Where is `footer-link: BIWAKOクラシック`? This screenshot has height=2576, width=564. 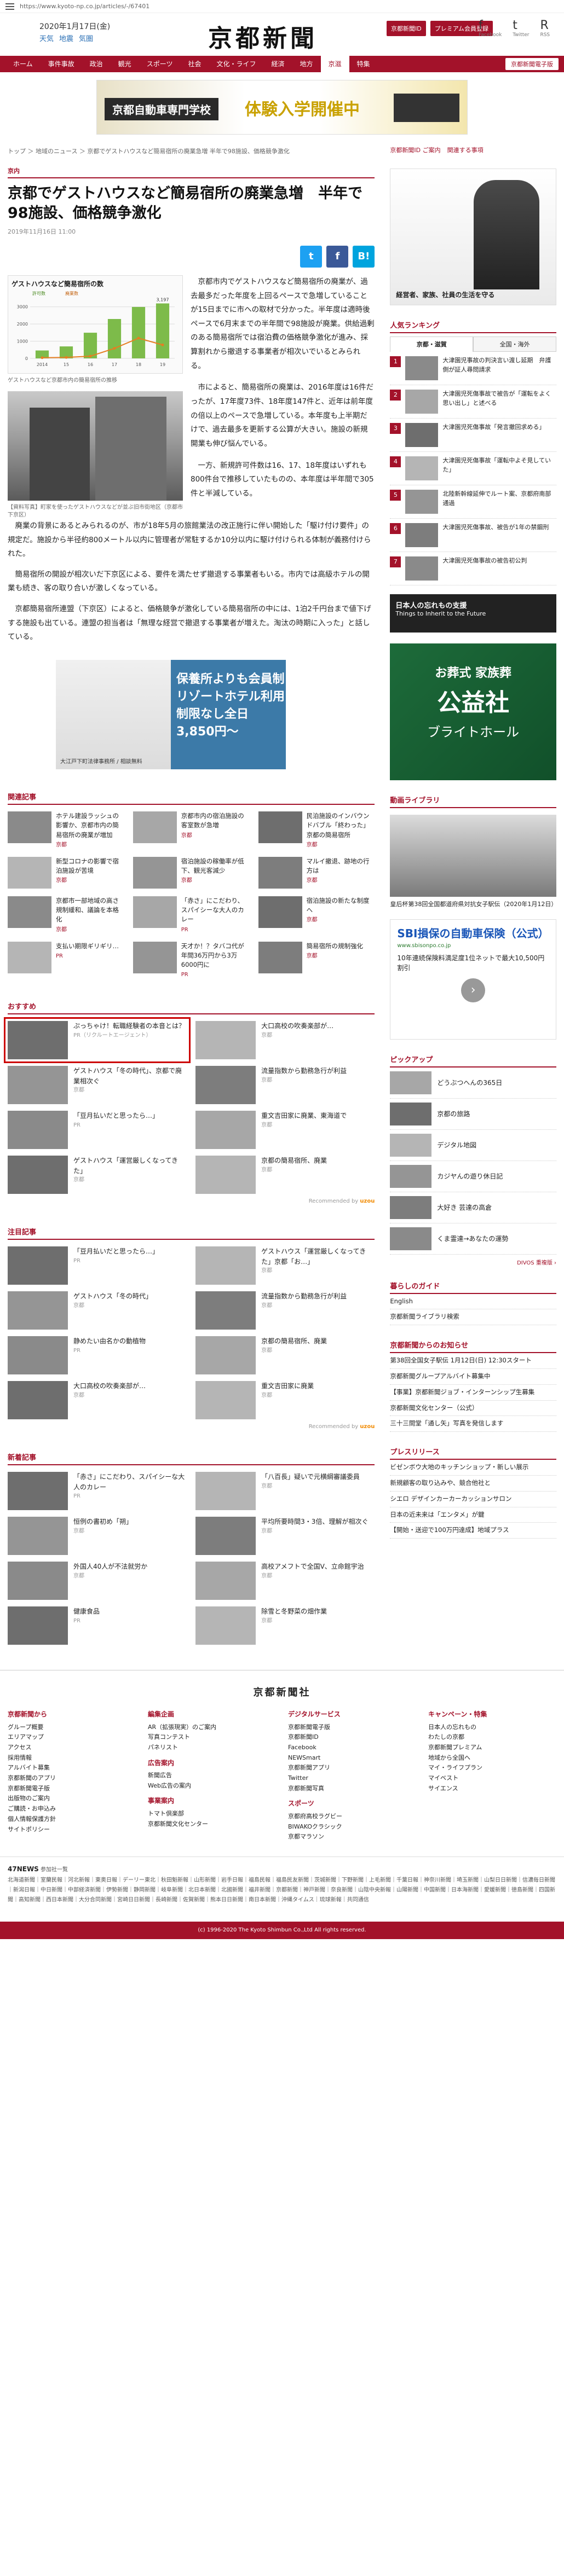 footer-link: BIWAKOクラシック is located at coordinates (352, 1827).